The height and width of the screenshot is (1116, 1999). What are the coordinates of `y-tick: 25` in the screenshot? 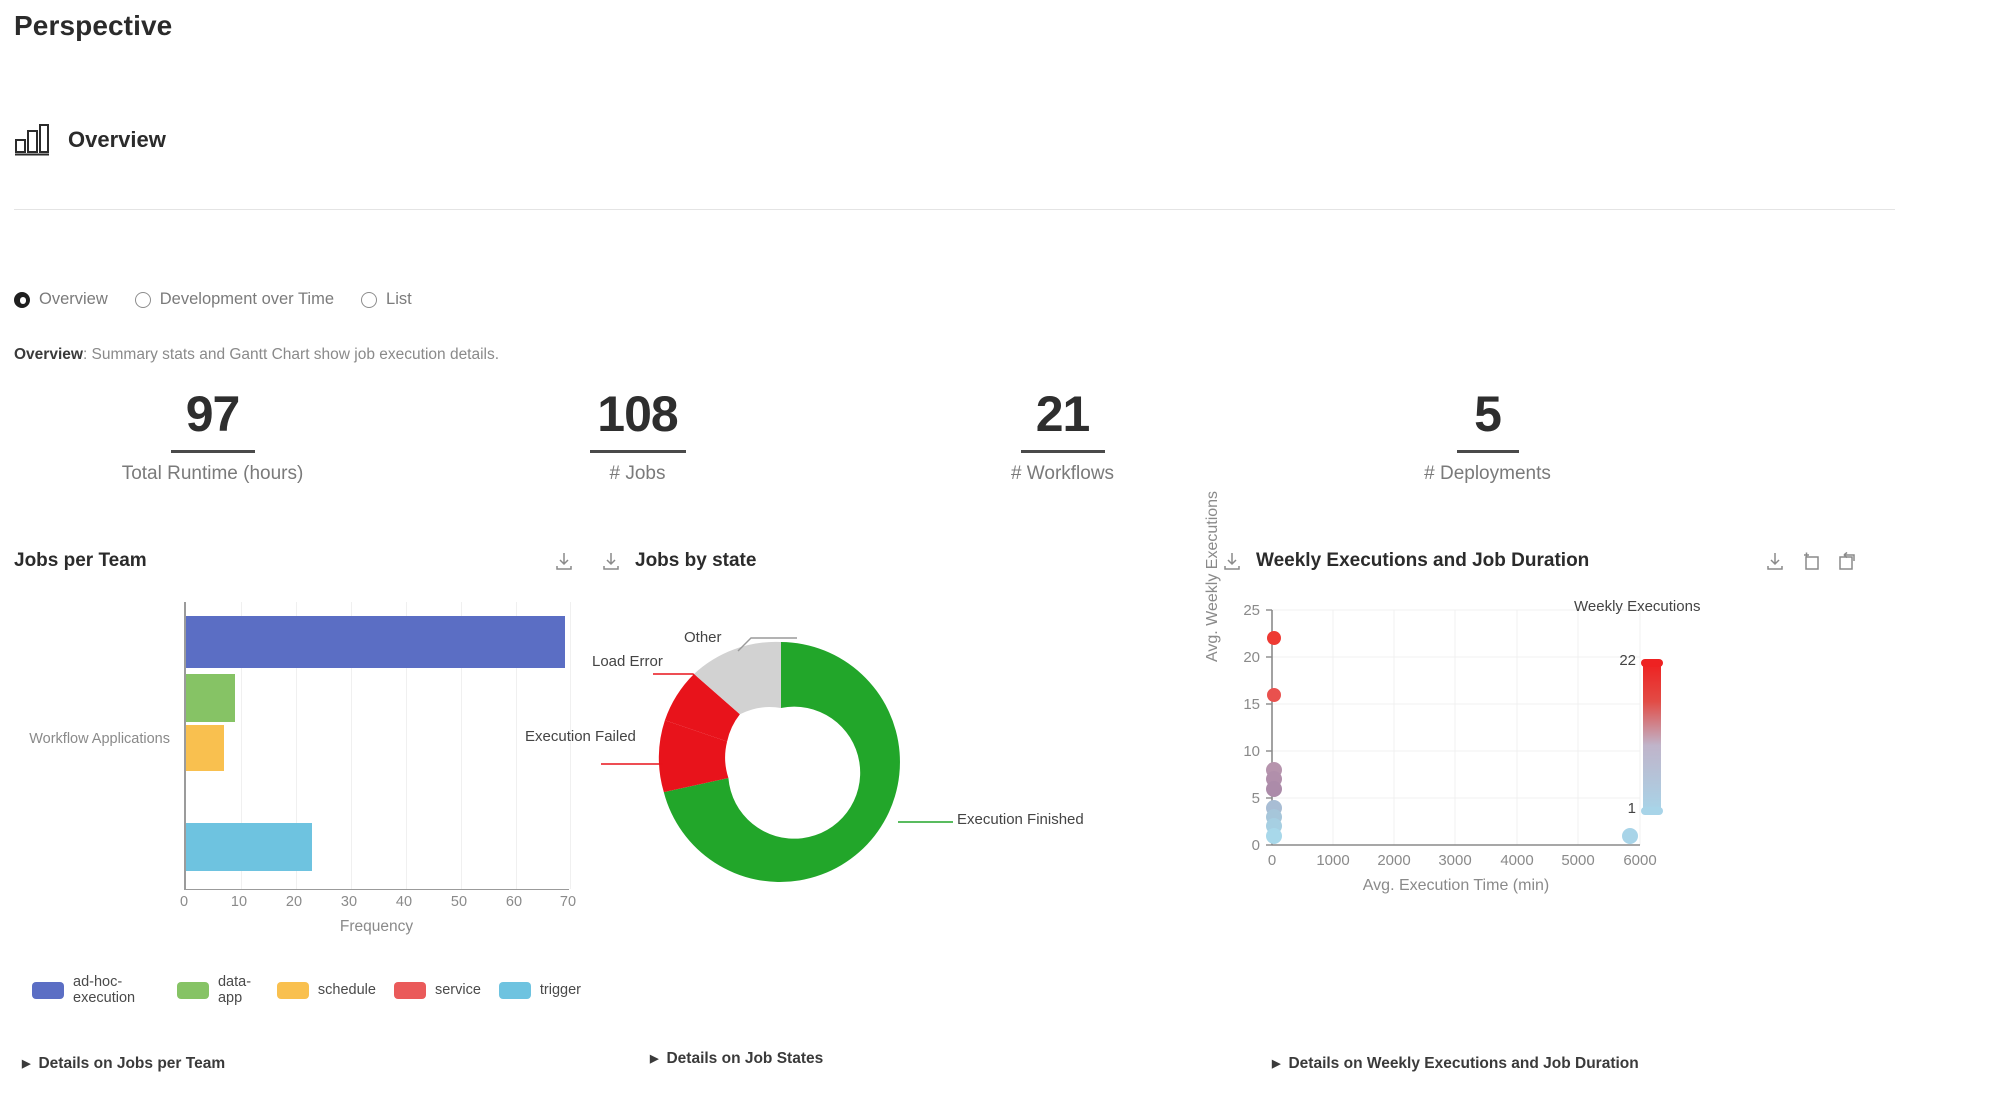 It's located at (1251, 610).